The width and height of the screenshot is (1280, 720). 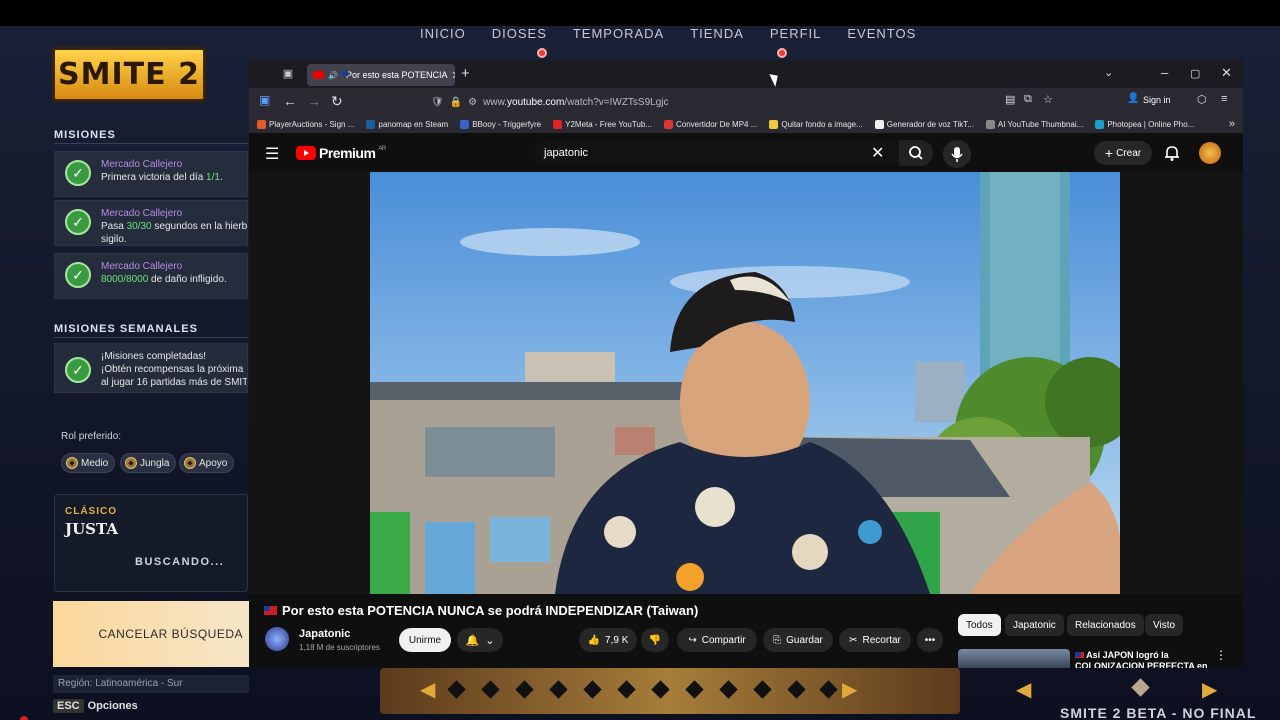 I want to click on game-nav-inicio: INICIO, so click(x=443, y=33).